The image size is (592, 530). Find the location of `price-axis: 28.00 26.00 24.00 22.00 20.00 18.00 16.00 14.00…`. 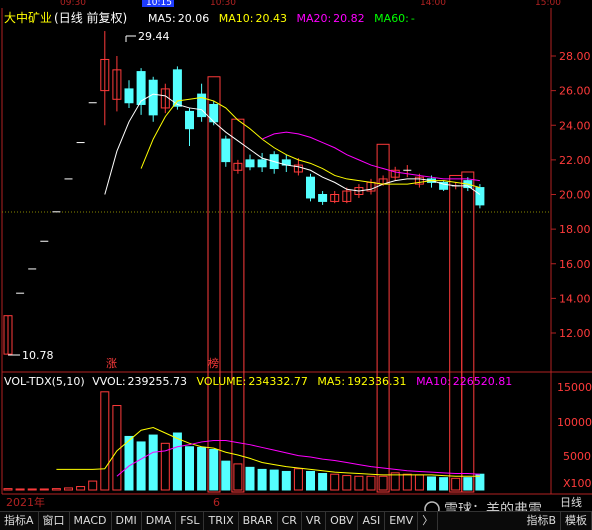

price-axis: 28.00 26.00 24.00 22.00 20.00 18.00 16.00 14.00… is located at coordinates (571, 195).